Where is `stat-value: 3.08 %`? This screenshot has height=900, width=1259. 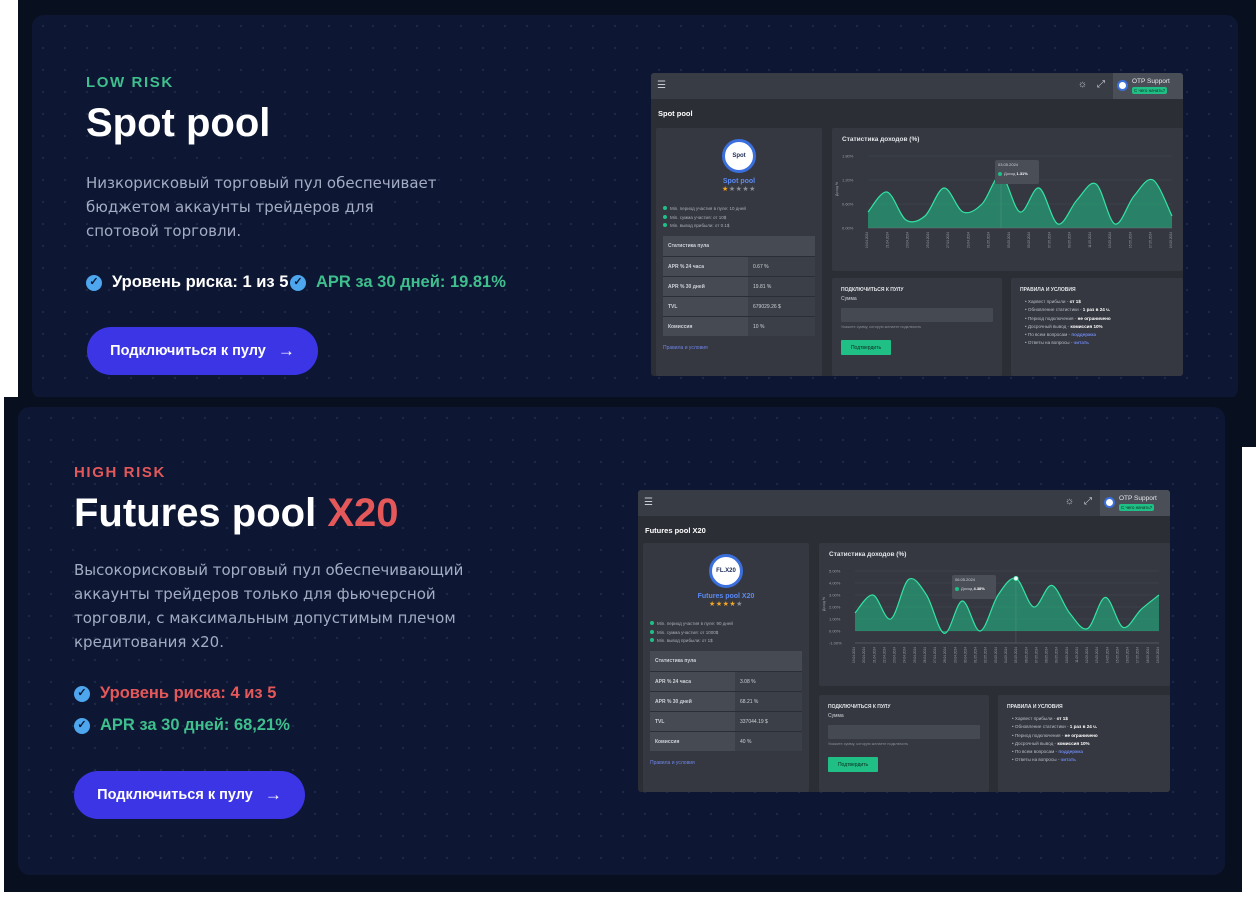 stat-value: 3.08 % is located at coordinates (768, 681).